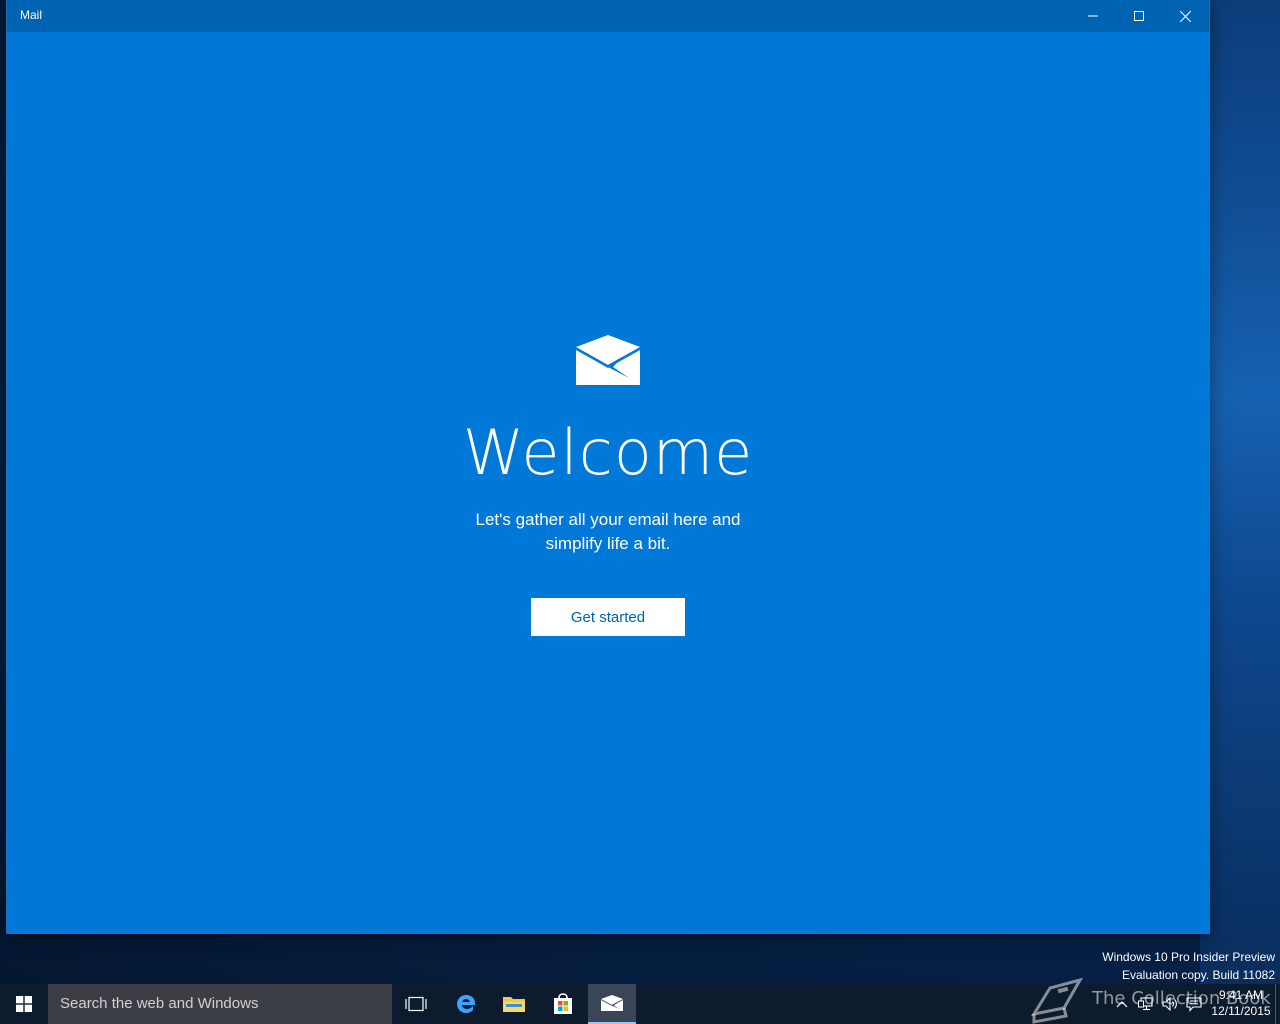  What do you see at coordinates (608, 452) in the screenshot?
I see `welcome-heading: Welcome` at bounding box center [608, 452].